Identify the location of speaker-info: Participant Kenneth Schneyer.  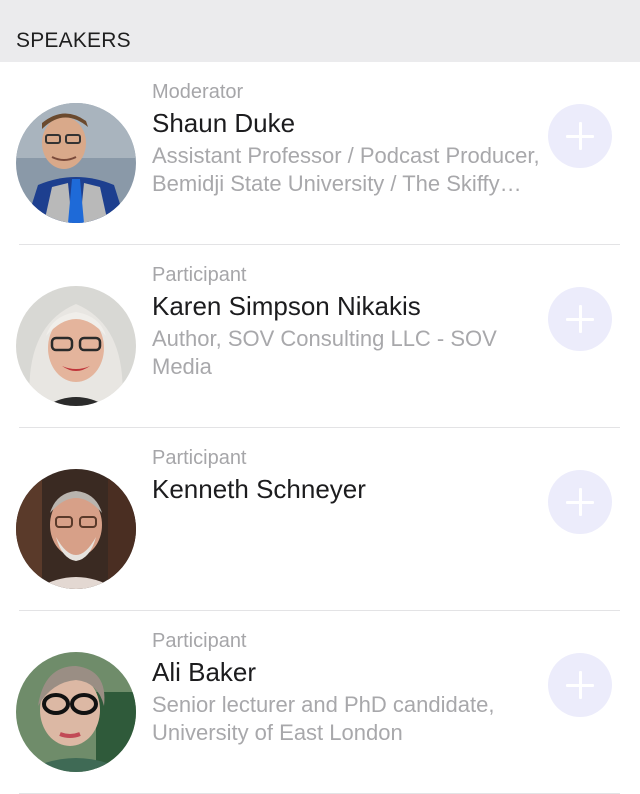
(346, 476).